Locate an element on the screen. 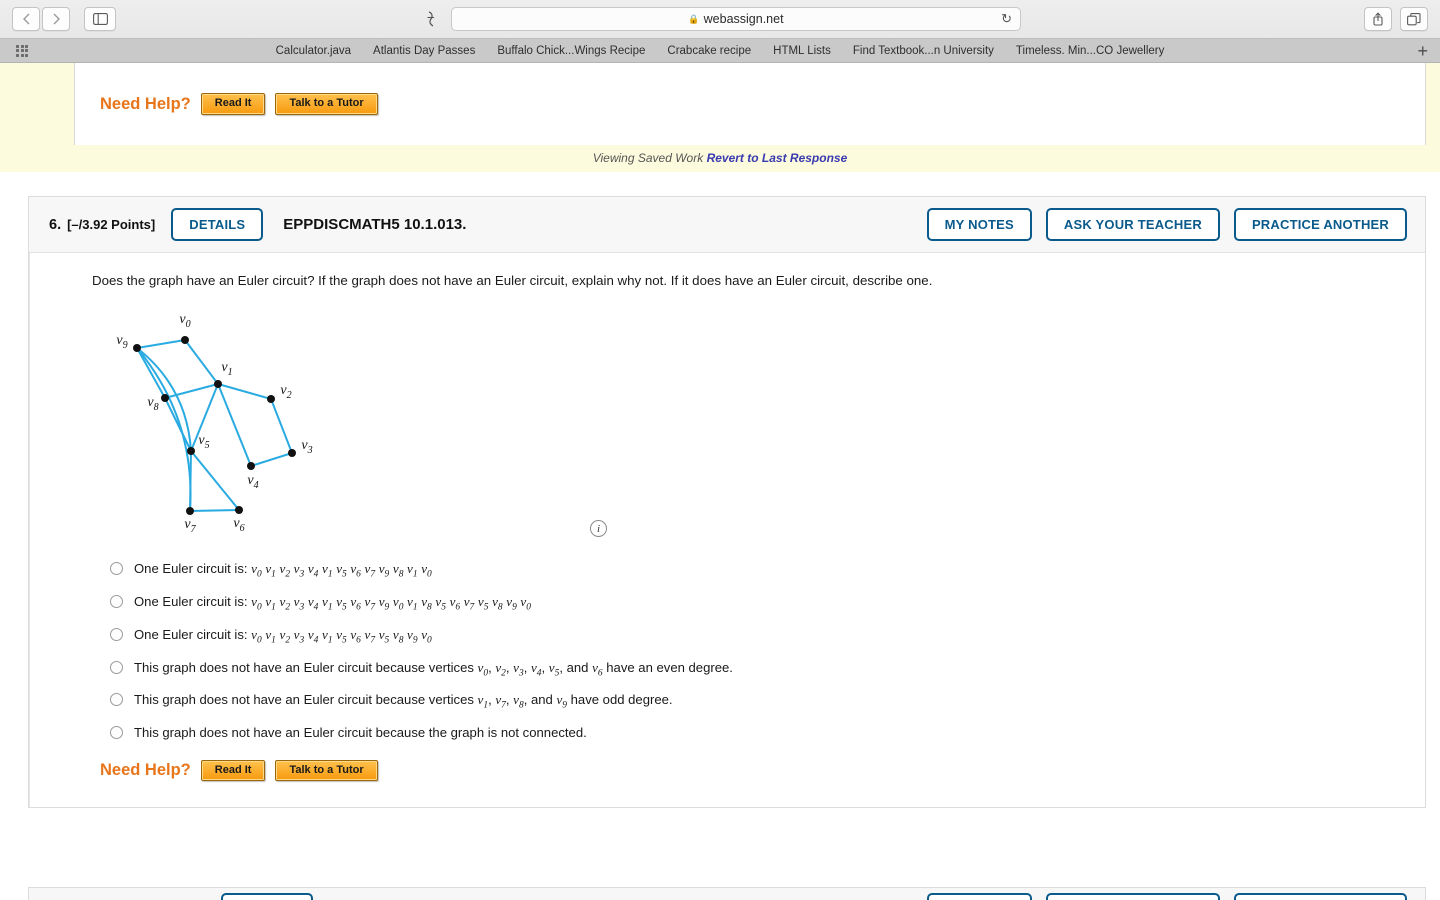 This screenshot has height=900, width=1440. tab-overview-button is located at coordinates (1414, 19).